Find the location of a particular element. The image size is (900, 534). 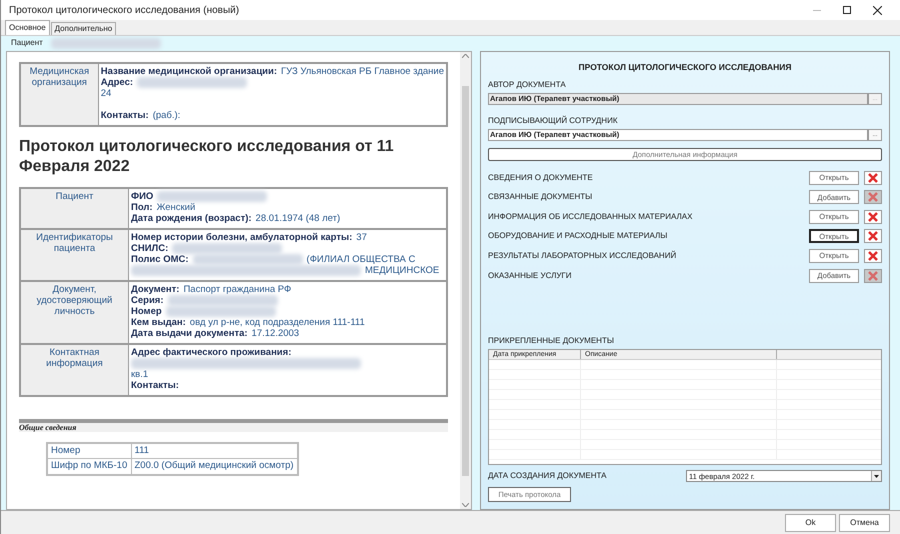

section-label: ОБОРУДОВАНИЕ И РАСХОДНЫЕ МАТЕРИАЛЫ is located at coordinates (578, 236).